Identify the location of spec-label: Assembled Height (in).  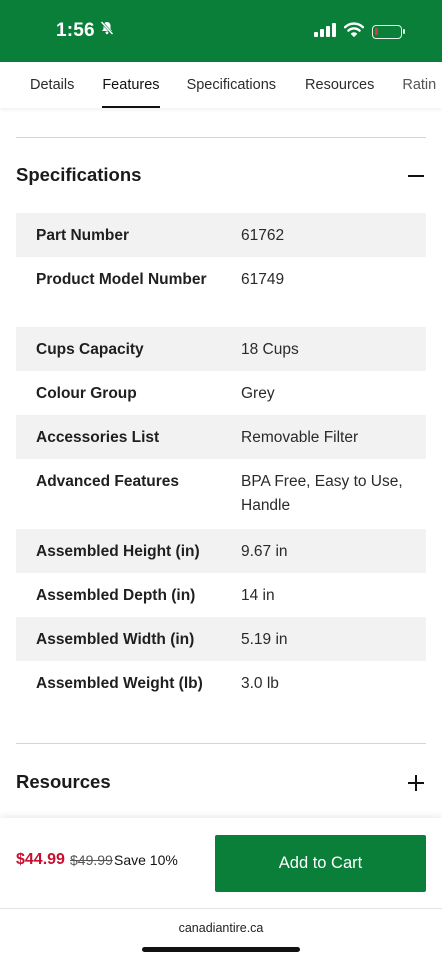
(118, 551).